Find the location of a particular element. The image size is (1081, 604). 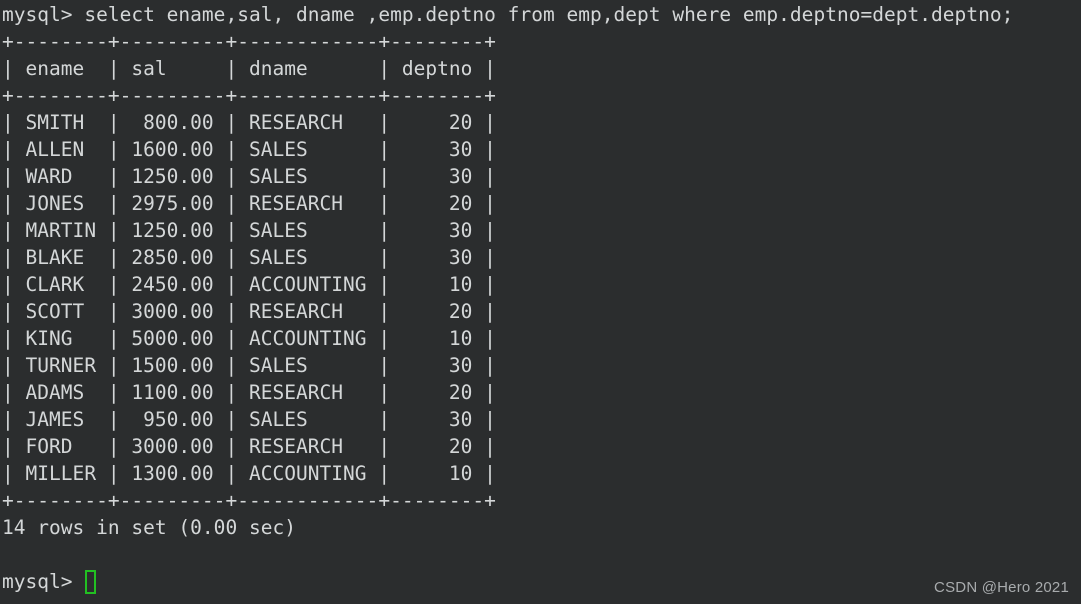

table-row: | JAMES | 950.00 | SALES | 30 | is located at coordinates (249, 419).